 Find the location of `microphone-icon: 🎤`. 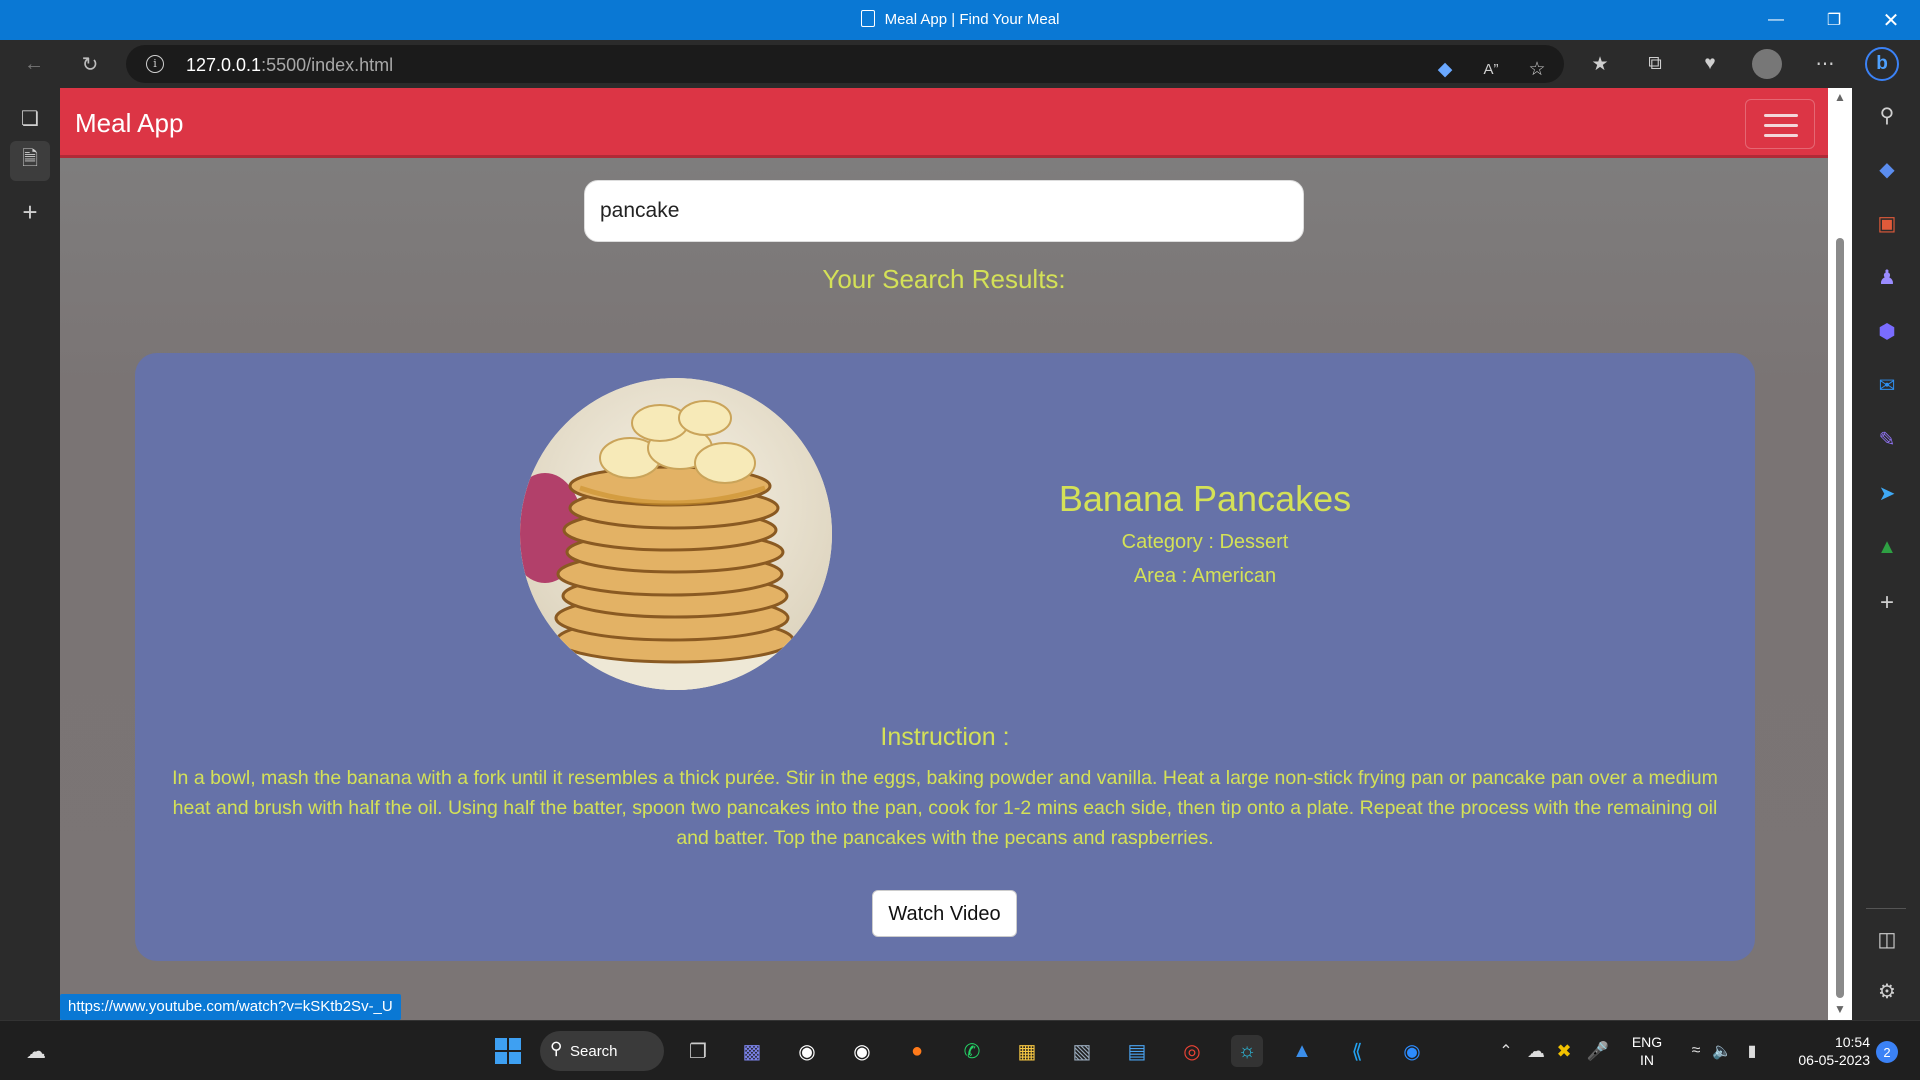

microphone-icon: 🎤 is located at coordinates (1598, 1051).